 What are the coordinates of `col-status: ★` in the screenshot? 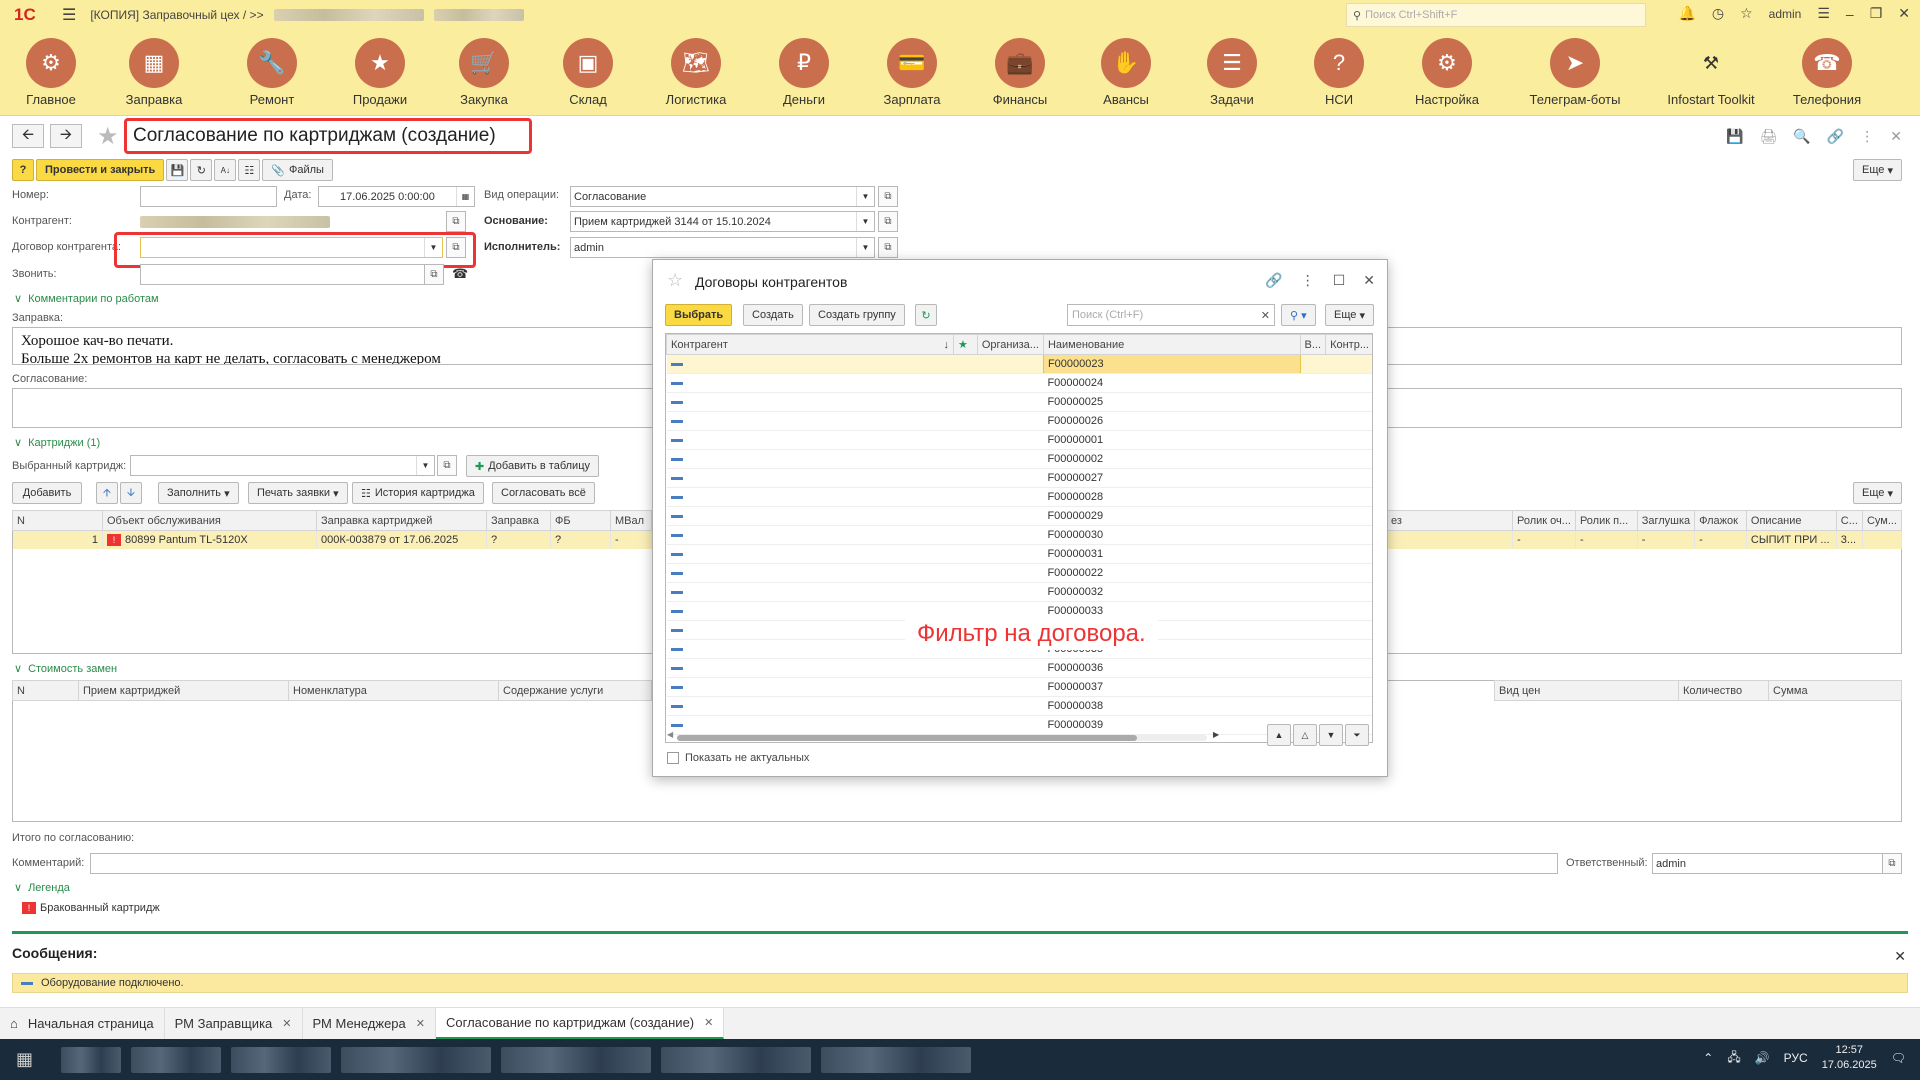 It's located at (965, 344).